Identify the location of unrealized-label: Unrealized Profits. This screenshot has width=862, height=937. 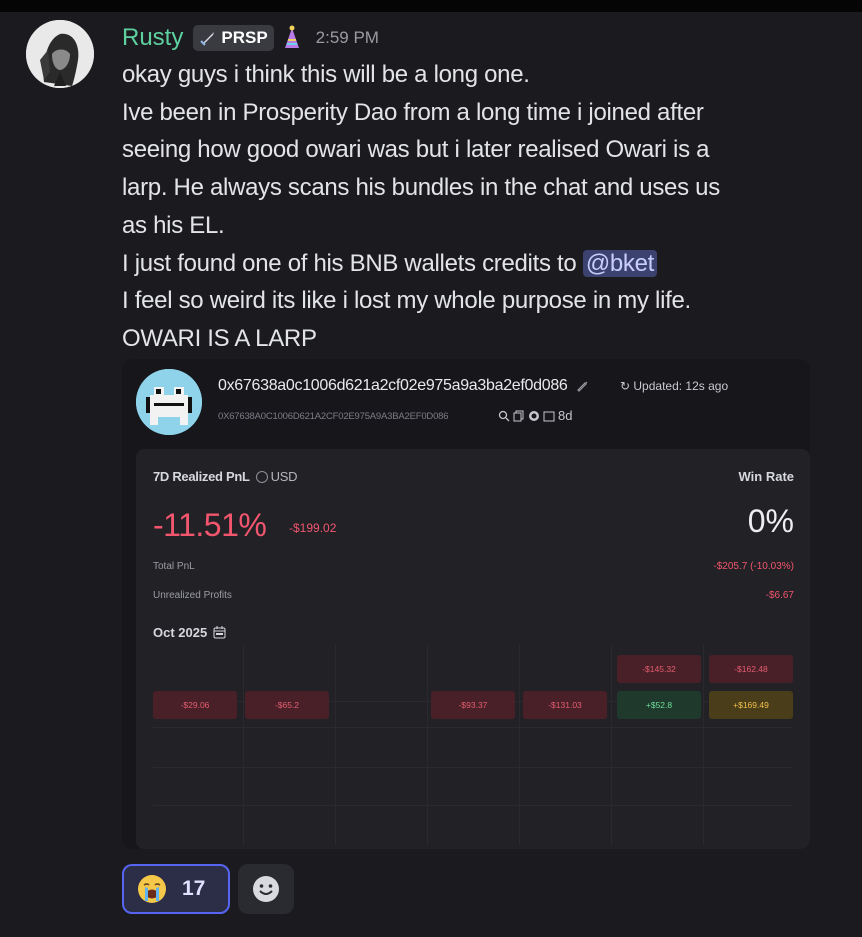
(192, 595).